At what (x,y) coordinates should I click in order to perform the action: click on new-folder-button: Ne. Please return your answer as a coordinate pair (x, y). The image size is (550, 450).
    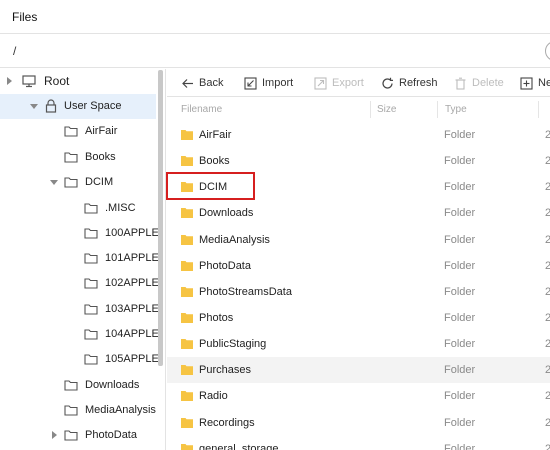
    Looking at the image, I should click on (535, 83).